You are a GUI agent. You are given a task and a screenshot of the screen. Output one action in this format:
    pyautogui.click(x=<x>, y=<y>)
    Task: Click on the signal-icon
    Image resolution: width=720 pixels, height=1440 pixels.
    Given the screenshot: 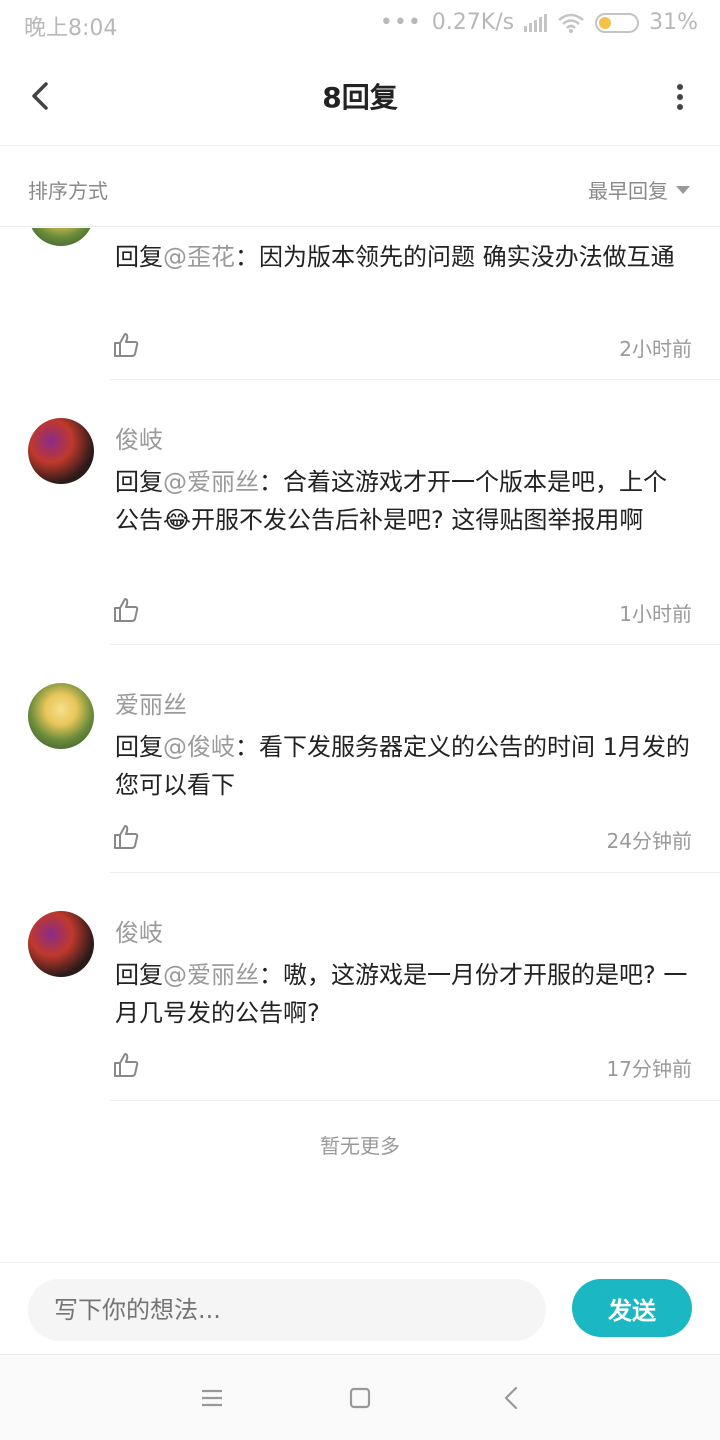 What is the action you would take?
    pyautogui.click(x=536, y=22)
    